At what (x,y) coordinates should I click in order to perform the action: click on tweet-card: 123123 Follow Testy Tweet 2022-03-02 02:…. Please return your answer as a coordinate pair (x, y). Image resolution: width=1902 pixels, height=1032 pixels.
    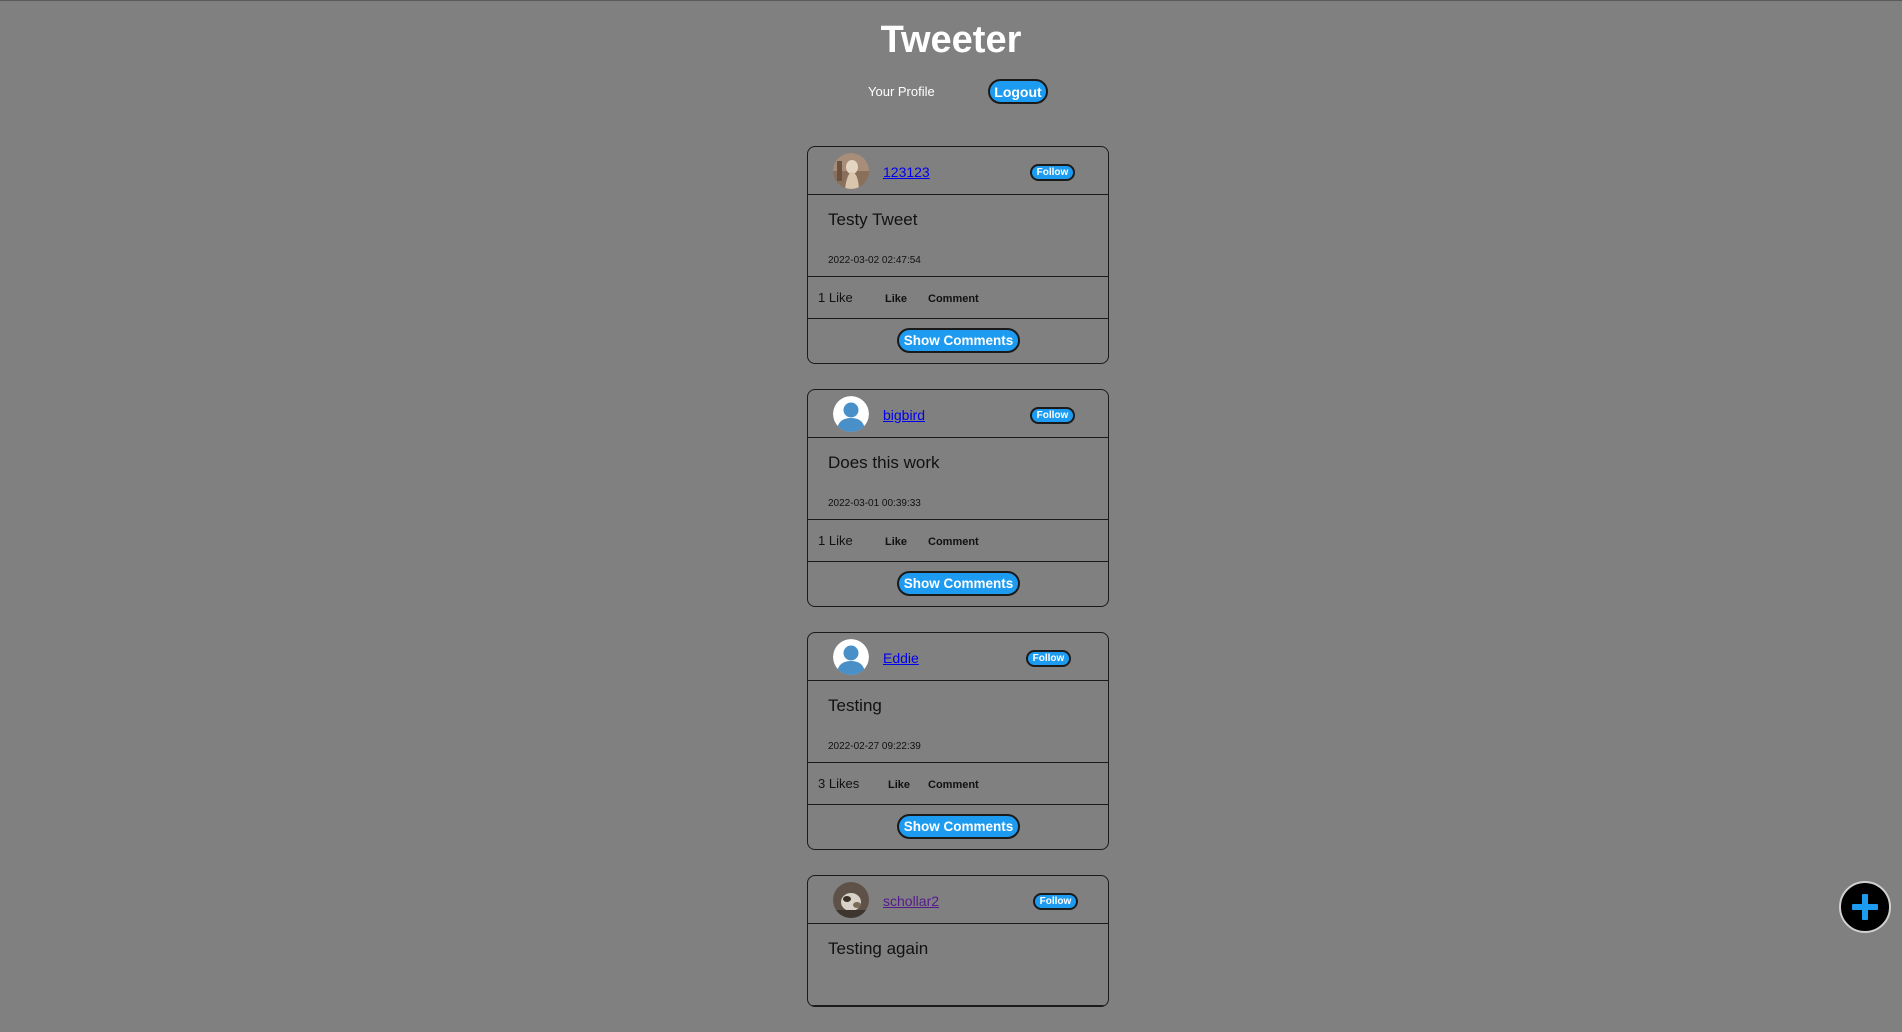
    Looking at the image, I should click on (958, 255).